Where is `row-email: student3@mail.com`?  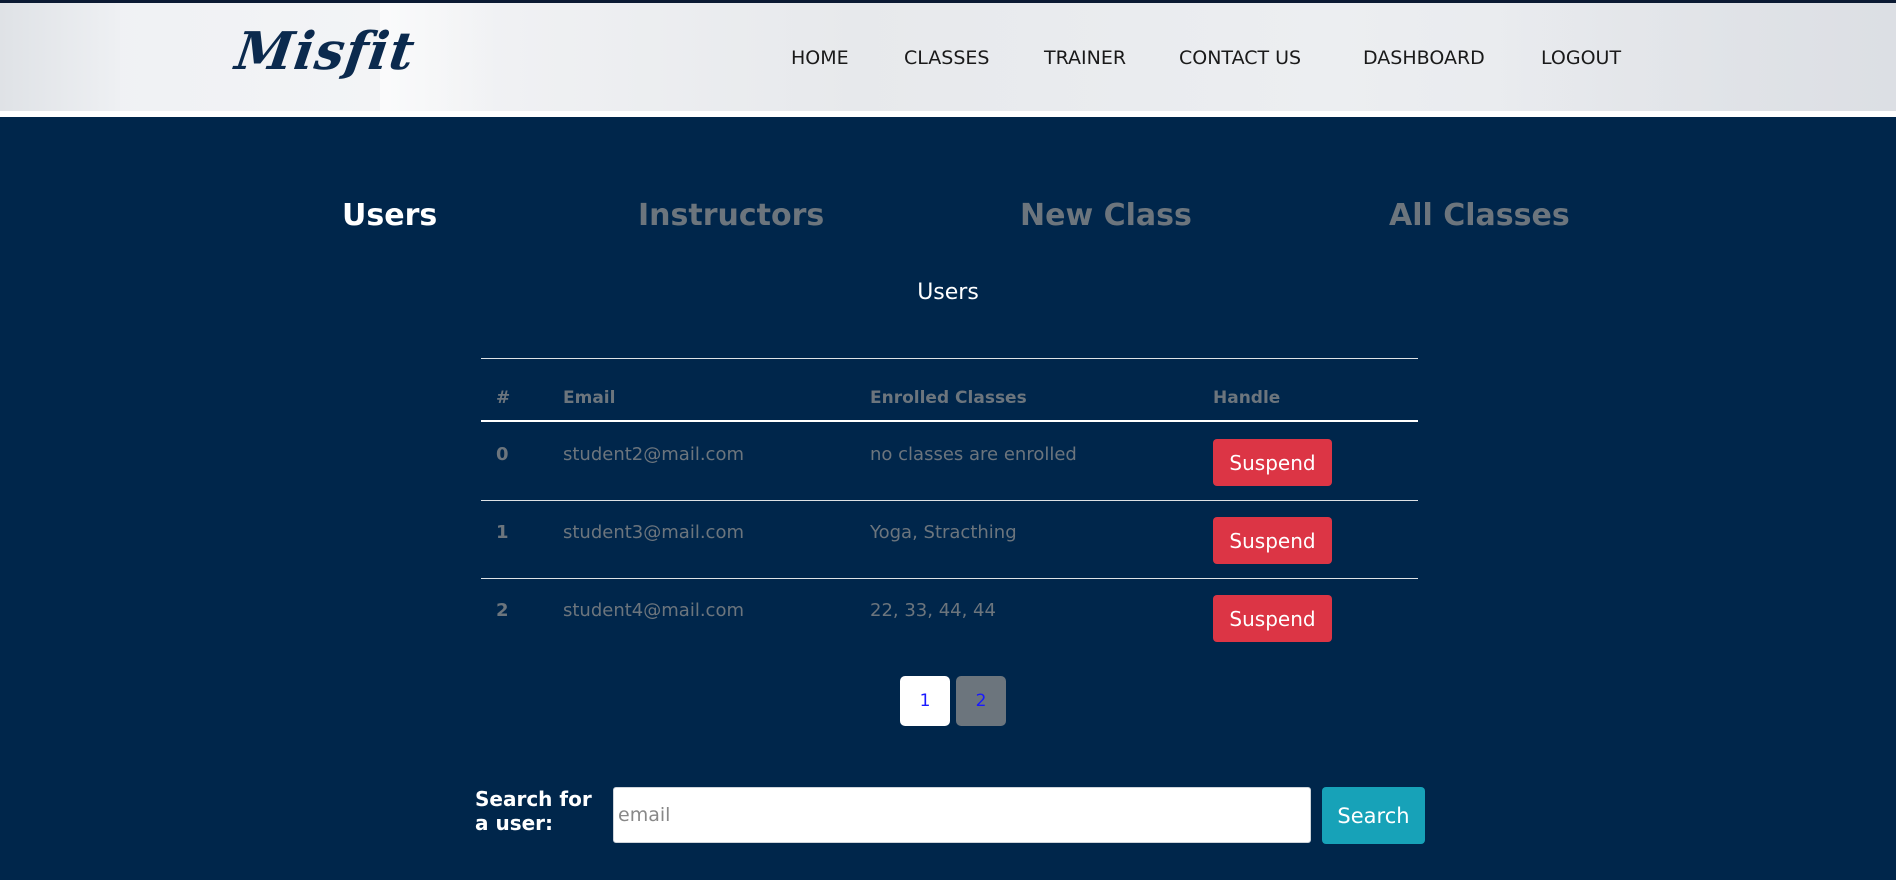 row-email: student3@mail.com is located at coordinates (653, 532).